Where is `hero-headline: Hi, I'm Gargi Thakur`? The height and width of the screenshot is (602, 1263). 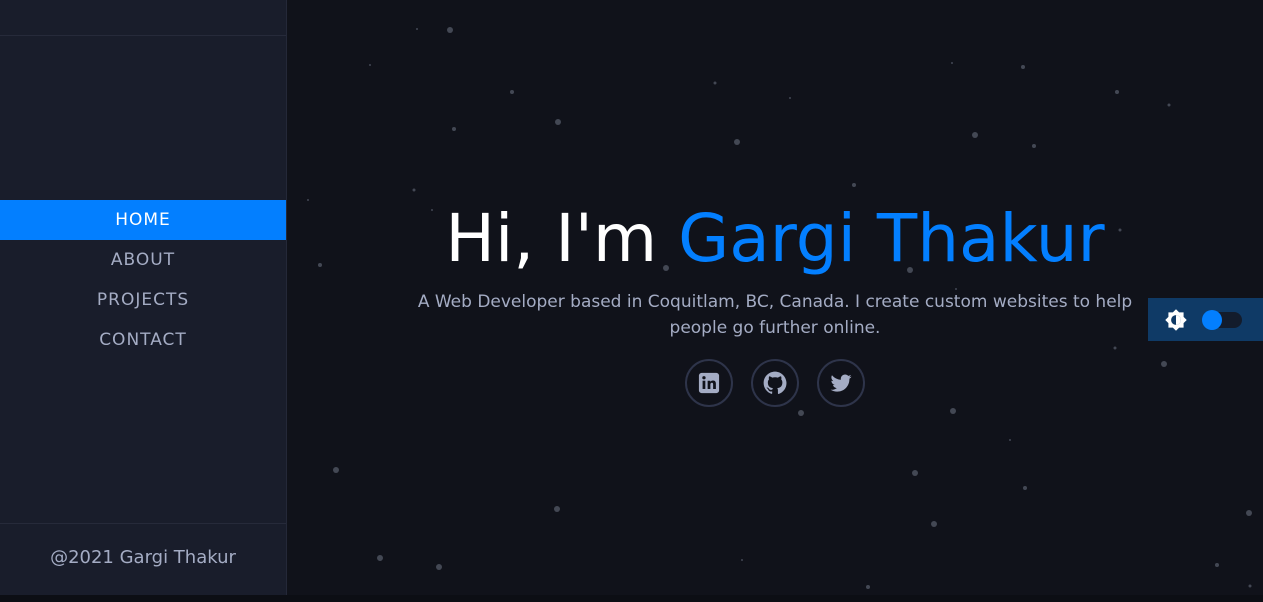 hero-headline: Hi, I'm Gargi Thakur is located at coordinates (775, 239).